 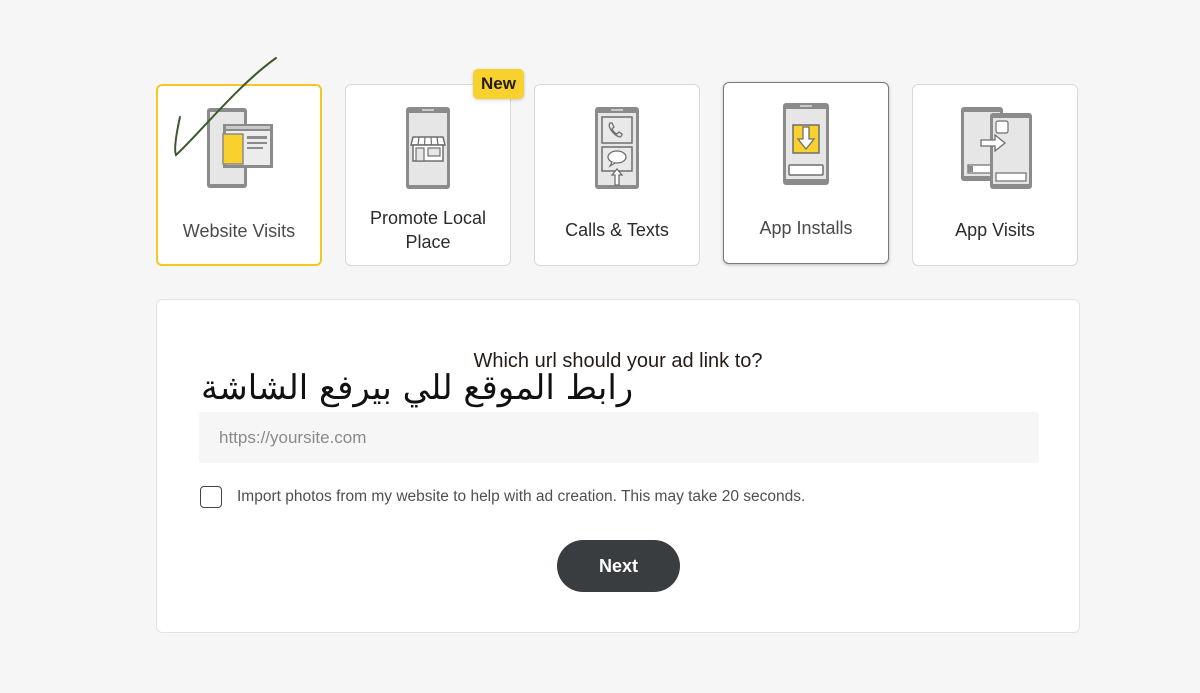 I want to click on goal-label: Website Visits, so click(x=239, y=231).